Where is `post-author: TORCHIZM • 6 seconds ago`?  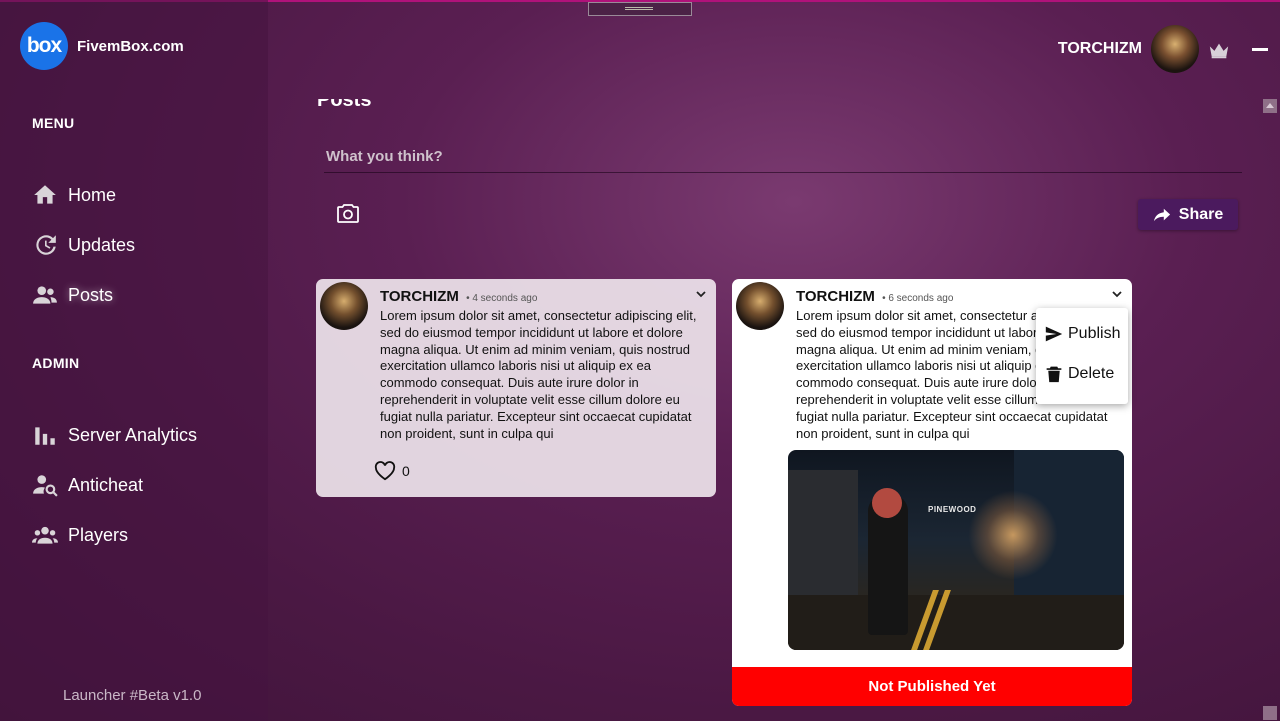 post-author: TORCHIZM • 6 seconds ago is located at coordinates (874, 296).